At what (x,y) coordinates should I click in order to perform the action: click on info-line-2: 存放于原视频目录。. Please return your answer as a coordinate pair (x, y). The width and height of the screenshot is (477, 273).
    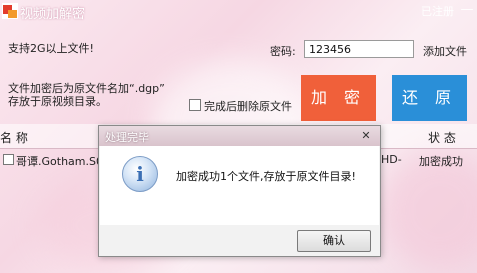
    Looking at the image, I should click on (57, 101).